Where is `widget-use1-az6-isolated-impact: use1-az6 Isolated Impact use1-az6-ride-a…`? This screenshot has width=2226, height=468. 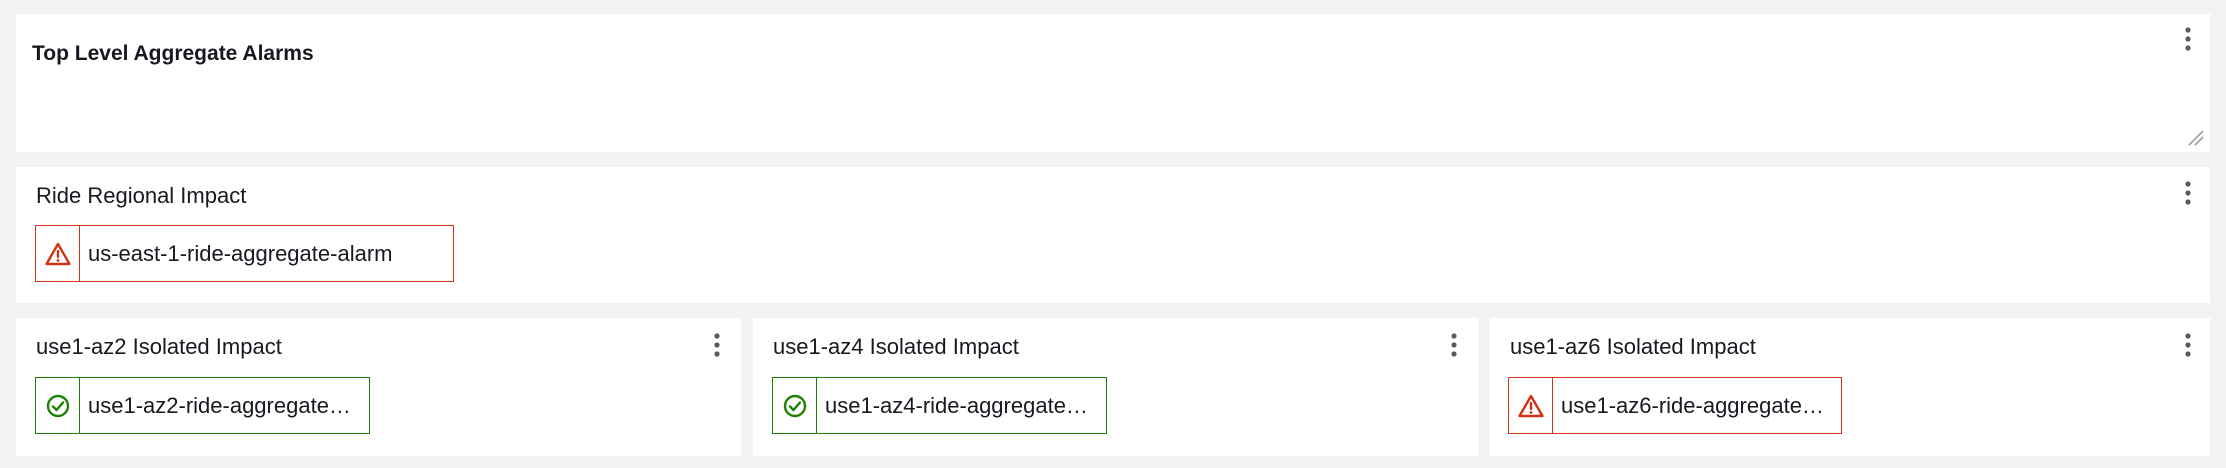
widget-use1-az6-isolated-impact: use1-az6 Isolated Impact use1-az6-ride-a… is located at coordinates (1850, 387).